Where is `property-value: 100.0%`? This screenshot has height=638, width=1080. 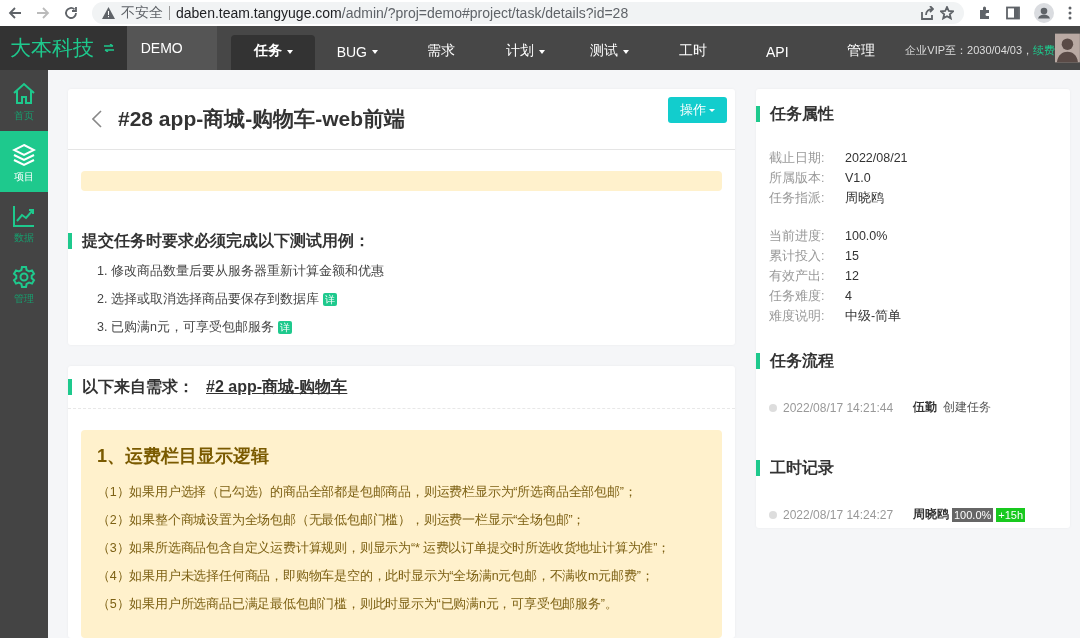
property-value: 100.0% is located at coordinates (866, 236).